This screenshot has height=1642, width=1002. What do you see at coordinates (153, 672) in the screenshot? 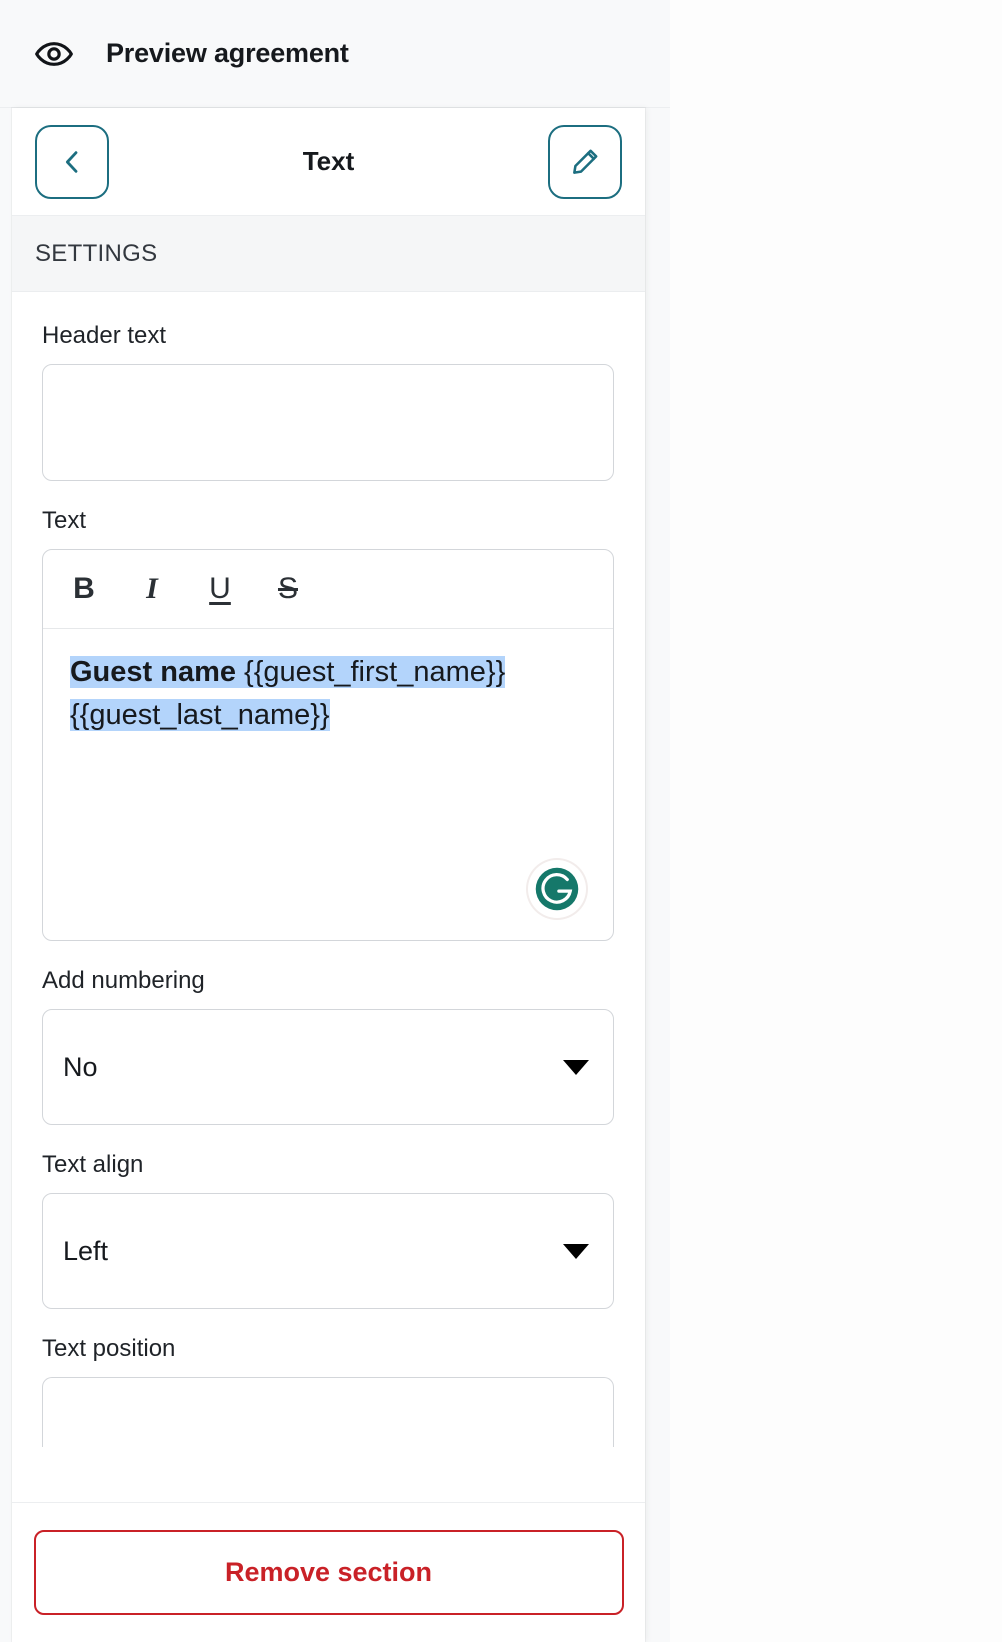
I see `editor-text-bold: Guest name` at bounding box center [153, 672].